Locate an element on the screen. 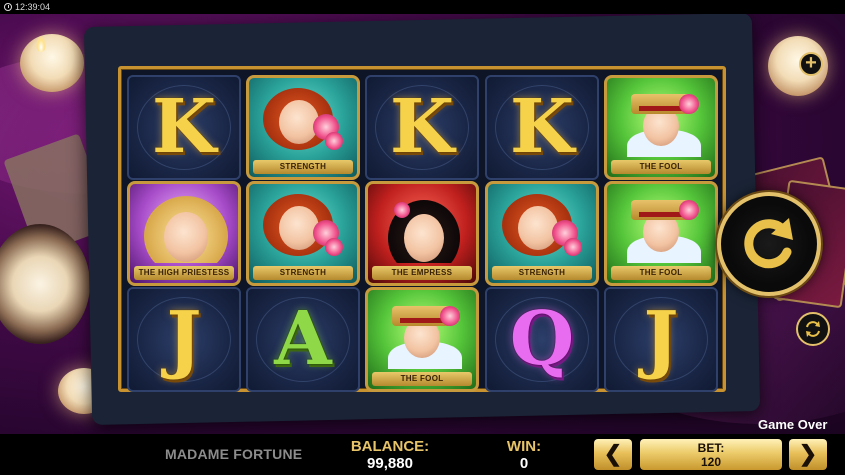  bet-decrease-button: ❮ is located at coordinates (613, 454).